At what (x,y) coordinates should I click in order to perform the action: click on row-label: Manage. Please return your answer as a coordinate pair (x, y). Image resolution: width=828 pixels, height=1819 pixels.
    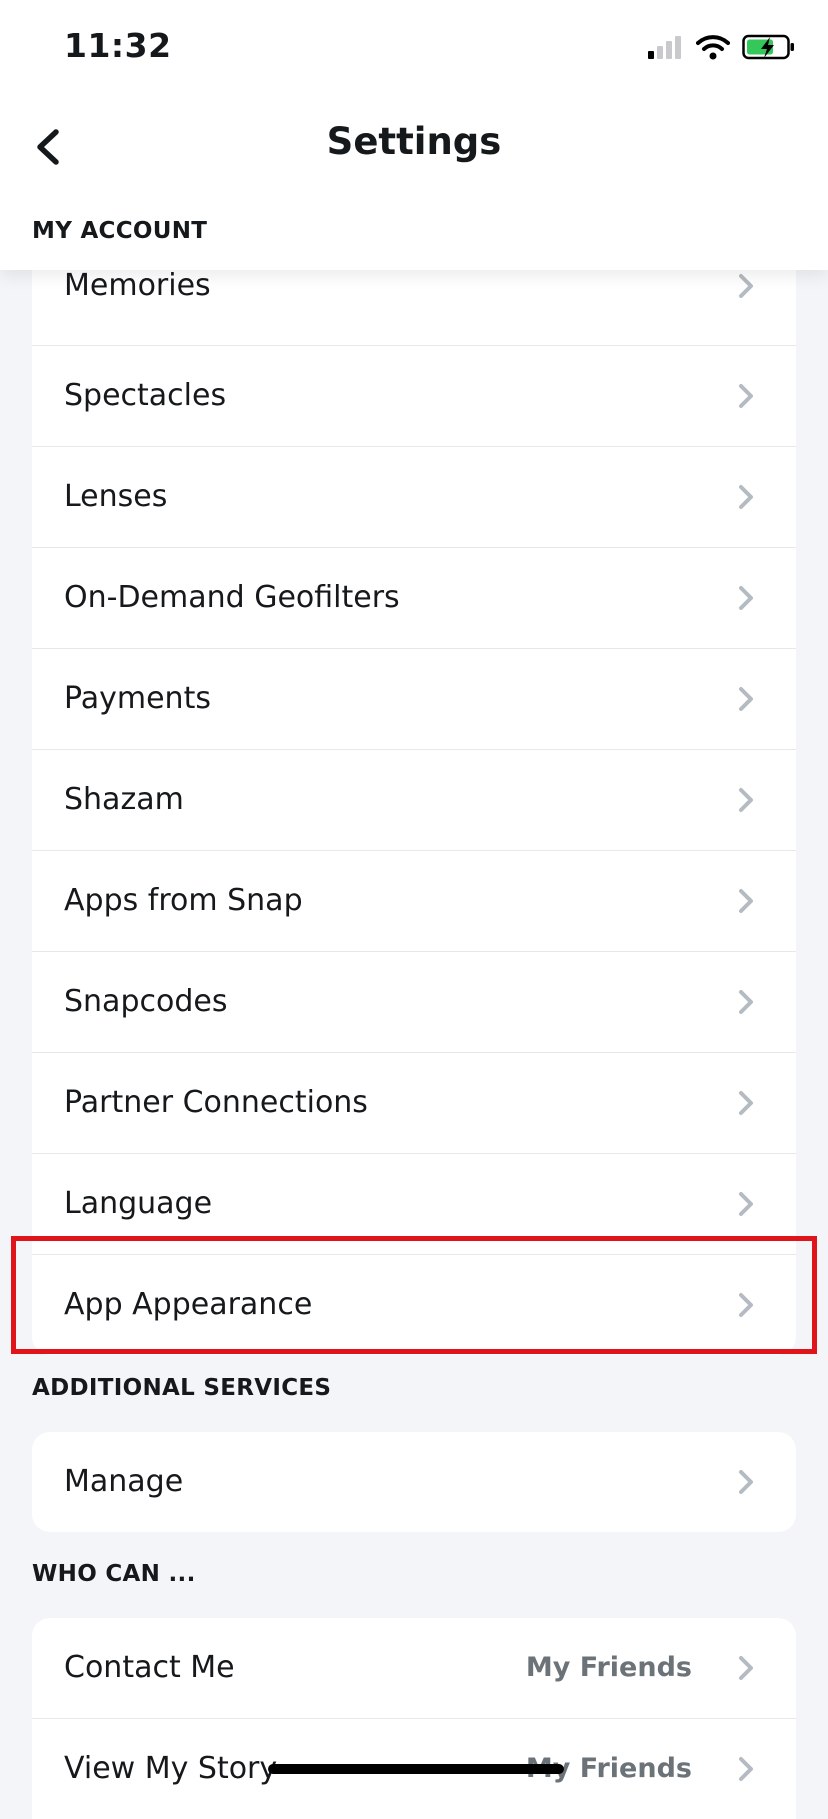
    Looking at the image, I should click on (124, 1481).